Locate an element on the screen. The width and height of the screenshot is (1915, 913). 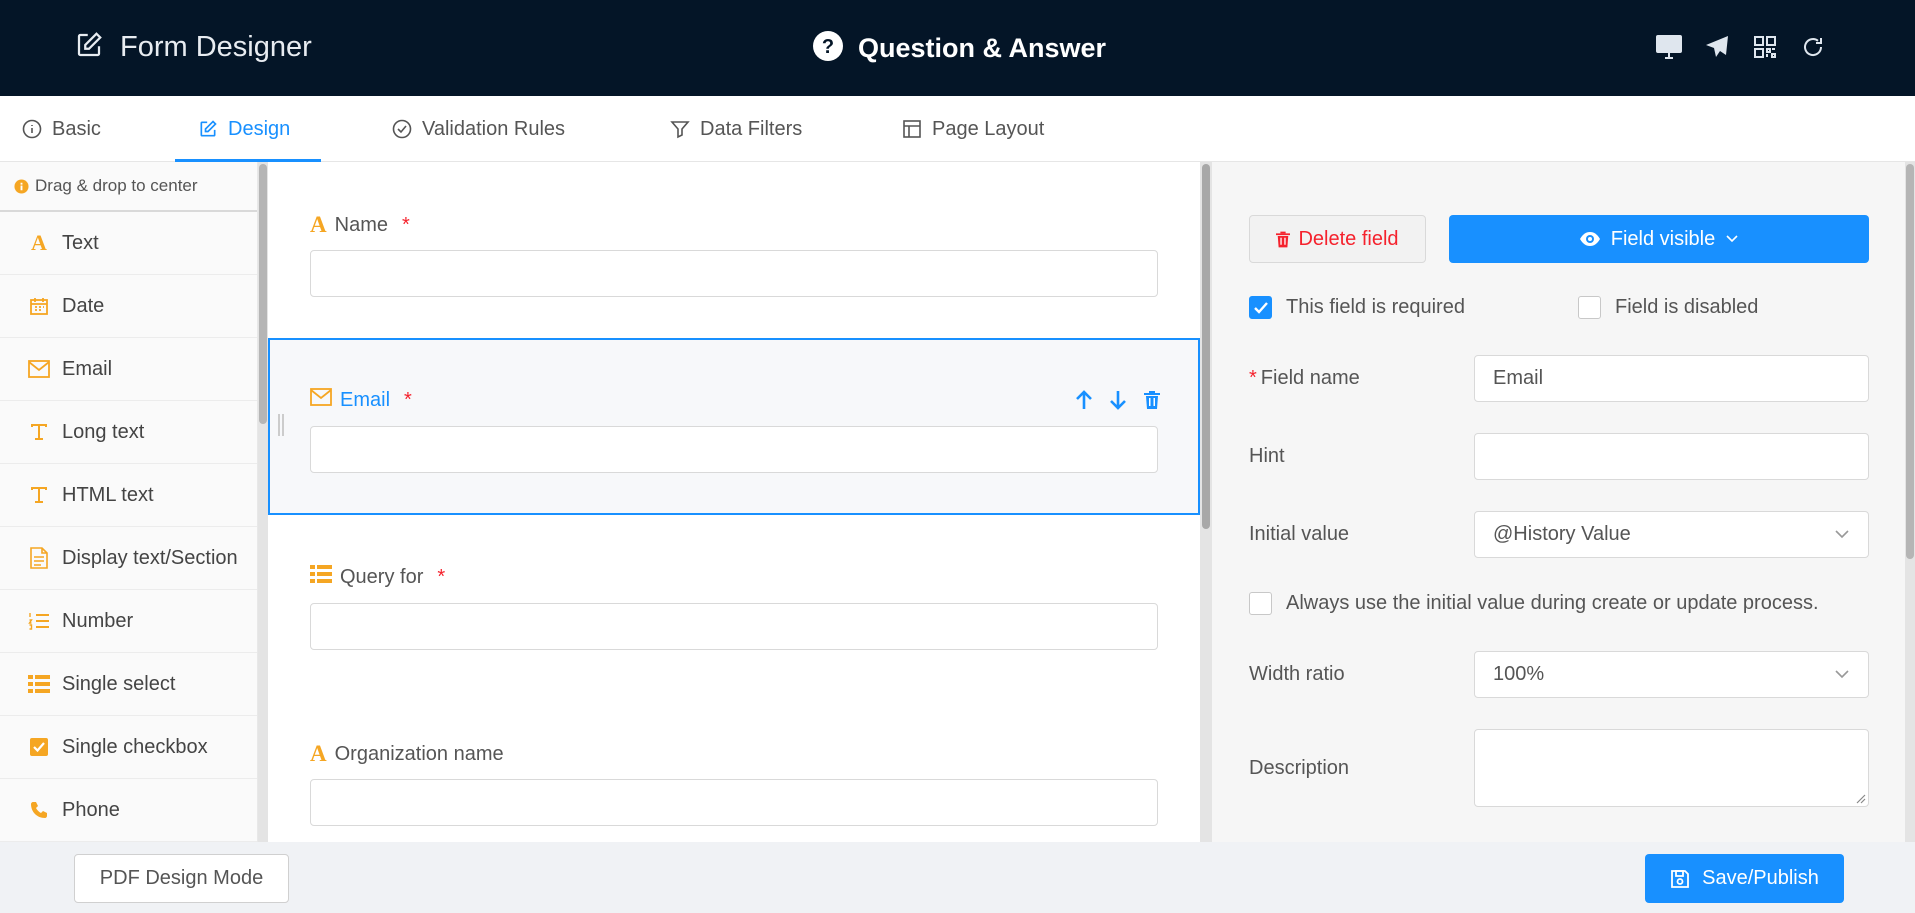
disabled-checkbox is located at coordinates (1589, 307).